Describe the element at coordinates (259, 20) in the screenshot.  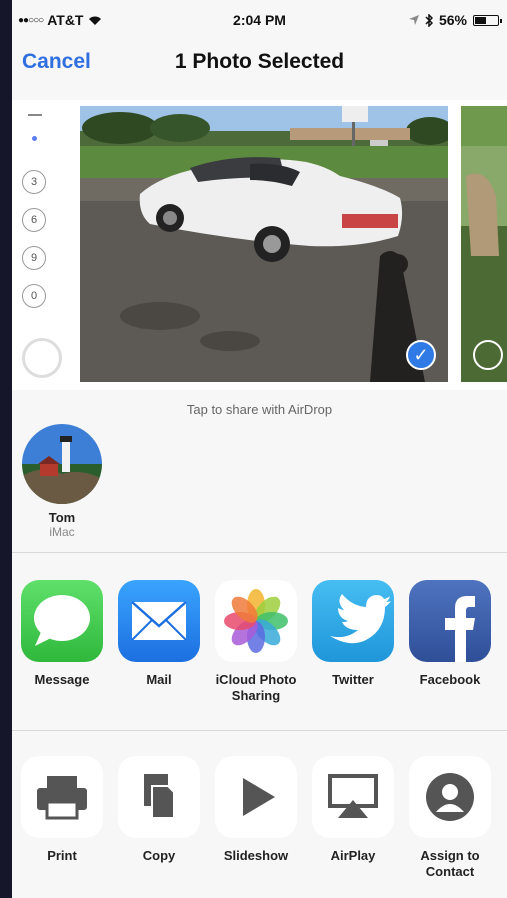
I see `status-bar: ●●○○○ AT&T 2:04 PM 56%` at that location.